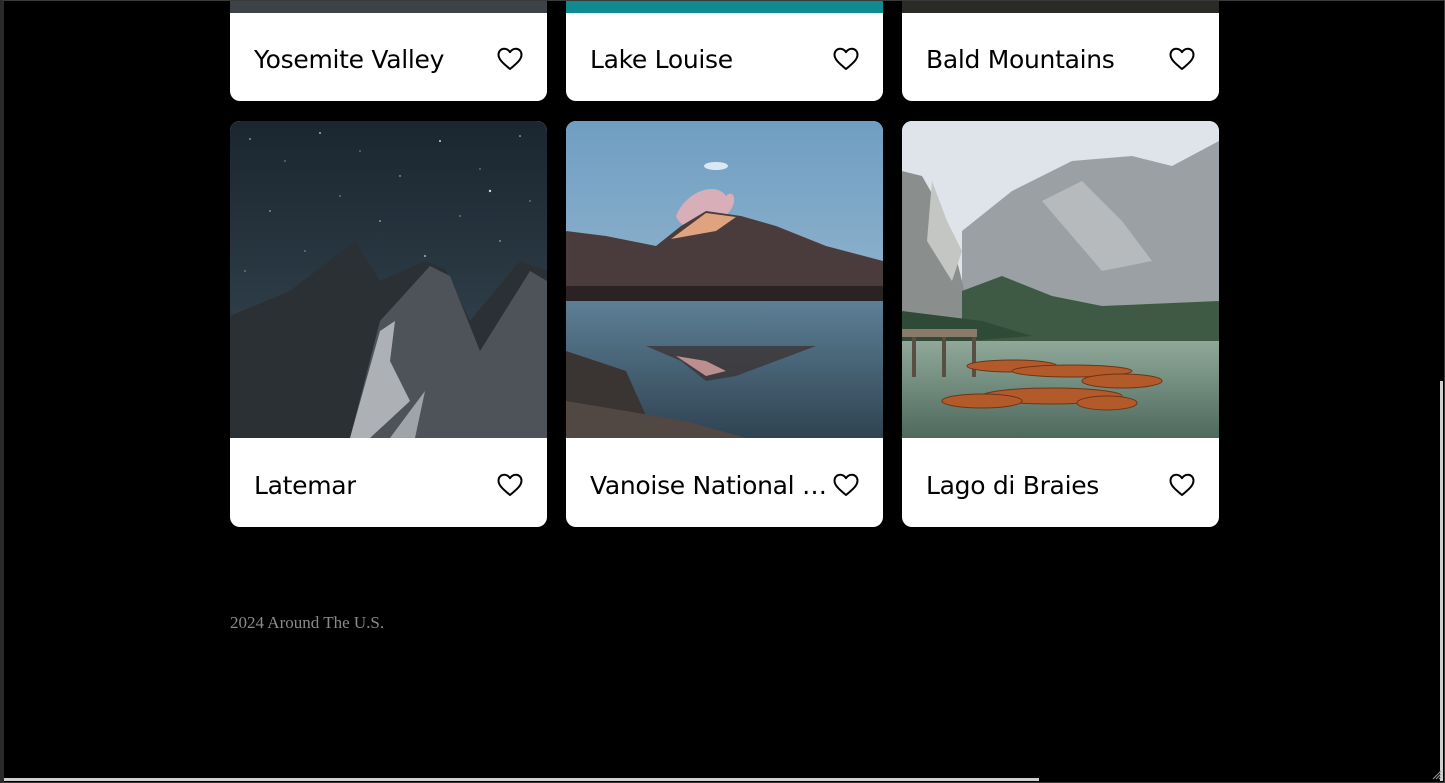 Image resolution: width=1445 pixels, height=783 pixels. I want to click on place-title: Lake Louise, so click(661, 59).